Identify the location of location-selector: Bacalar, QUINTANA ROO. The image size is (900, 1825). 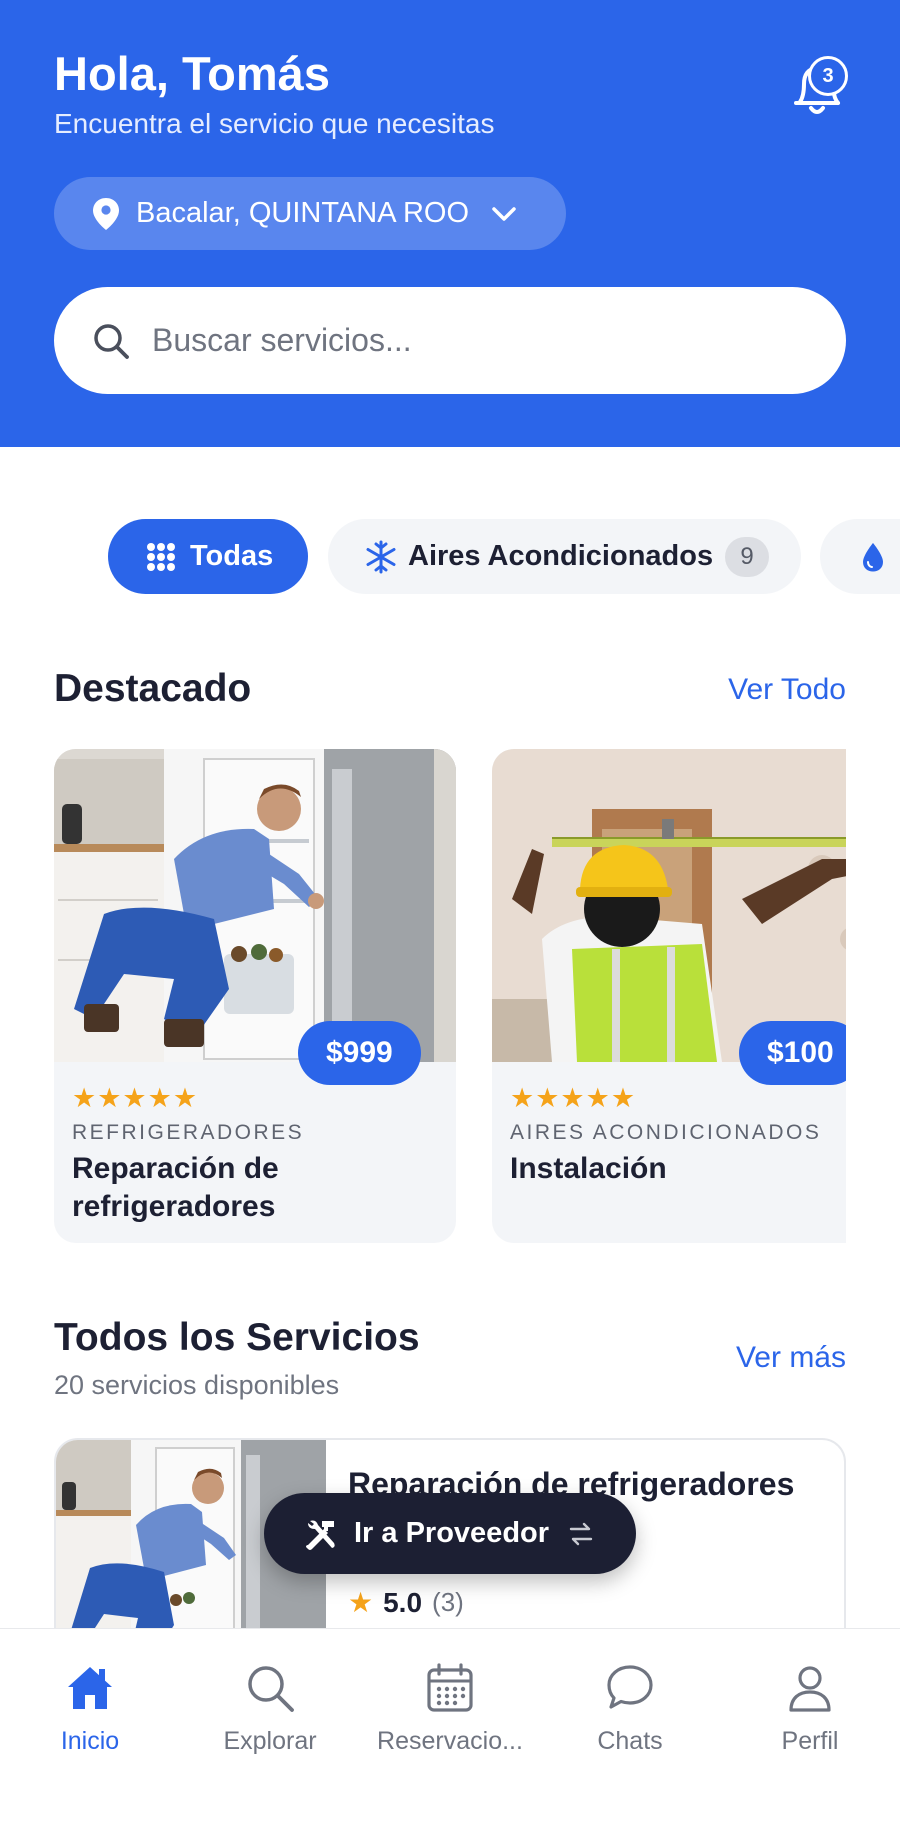
(310, 213).